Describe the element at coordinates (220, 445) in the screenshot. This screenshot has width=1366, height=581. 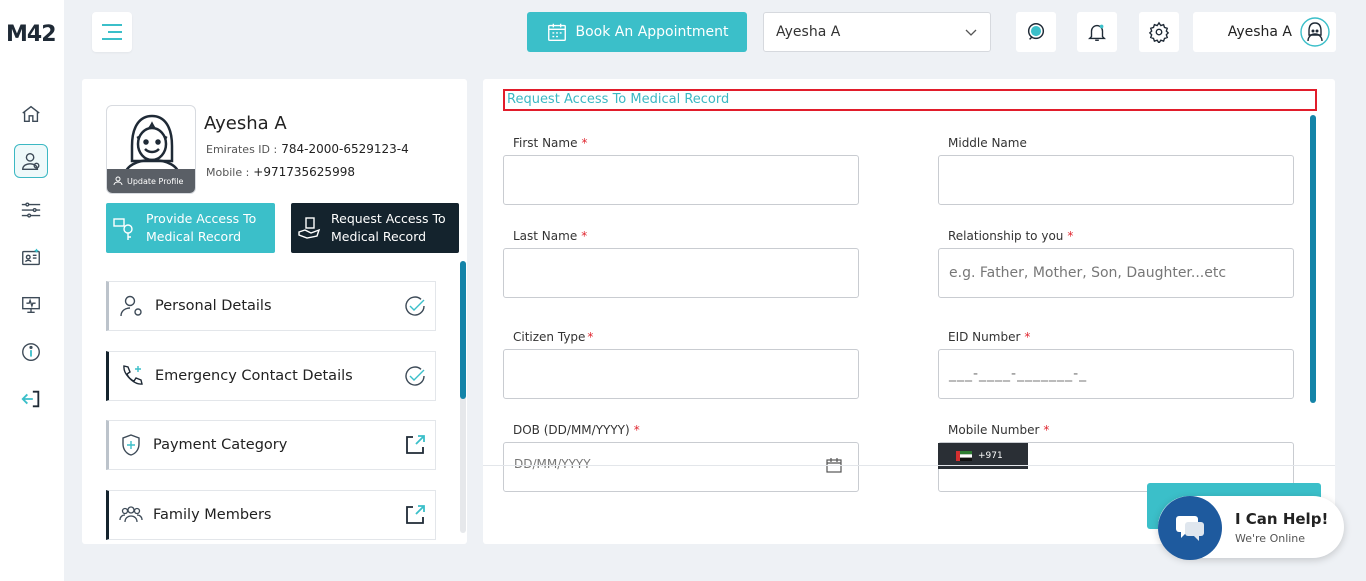
I see `menu-label: Payment Category` at that location.